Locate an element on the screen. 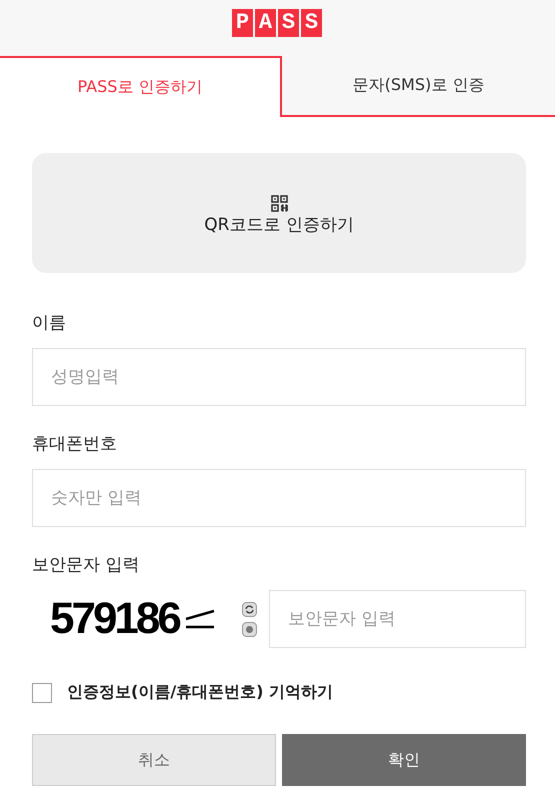 The height and width of the screenshot is (790, 555). checkbox is located at coordinates (42, 692).